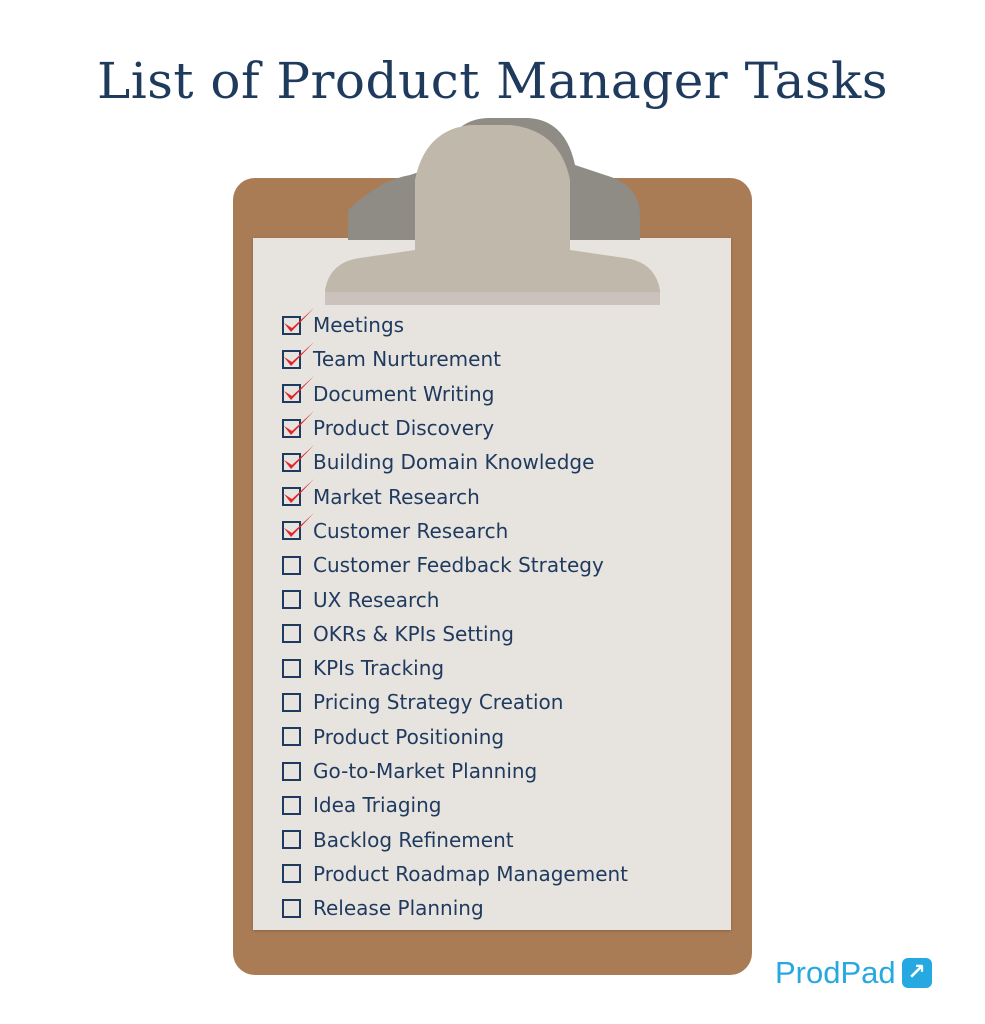 This screenshot has height=1024, width=985. What do you see at coordinates (438, 702) in the screenshot?
I see `task-label: Pricing Strategy Creation` at bounding box center [438, 702].